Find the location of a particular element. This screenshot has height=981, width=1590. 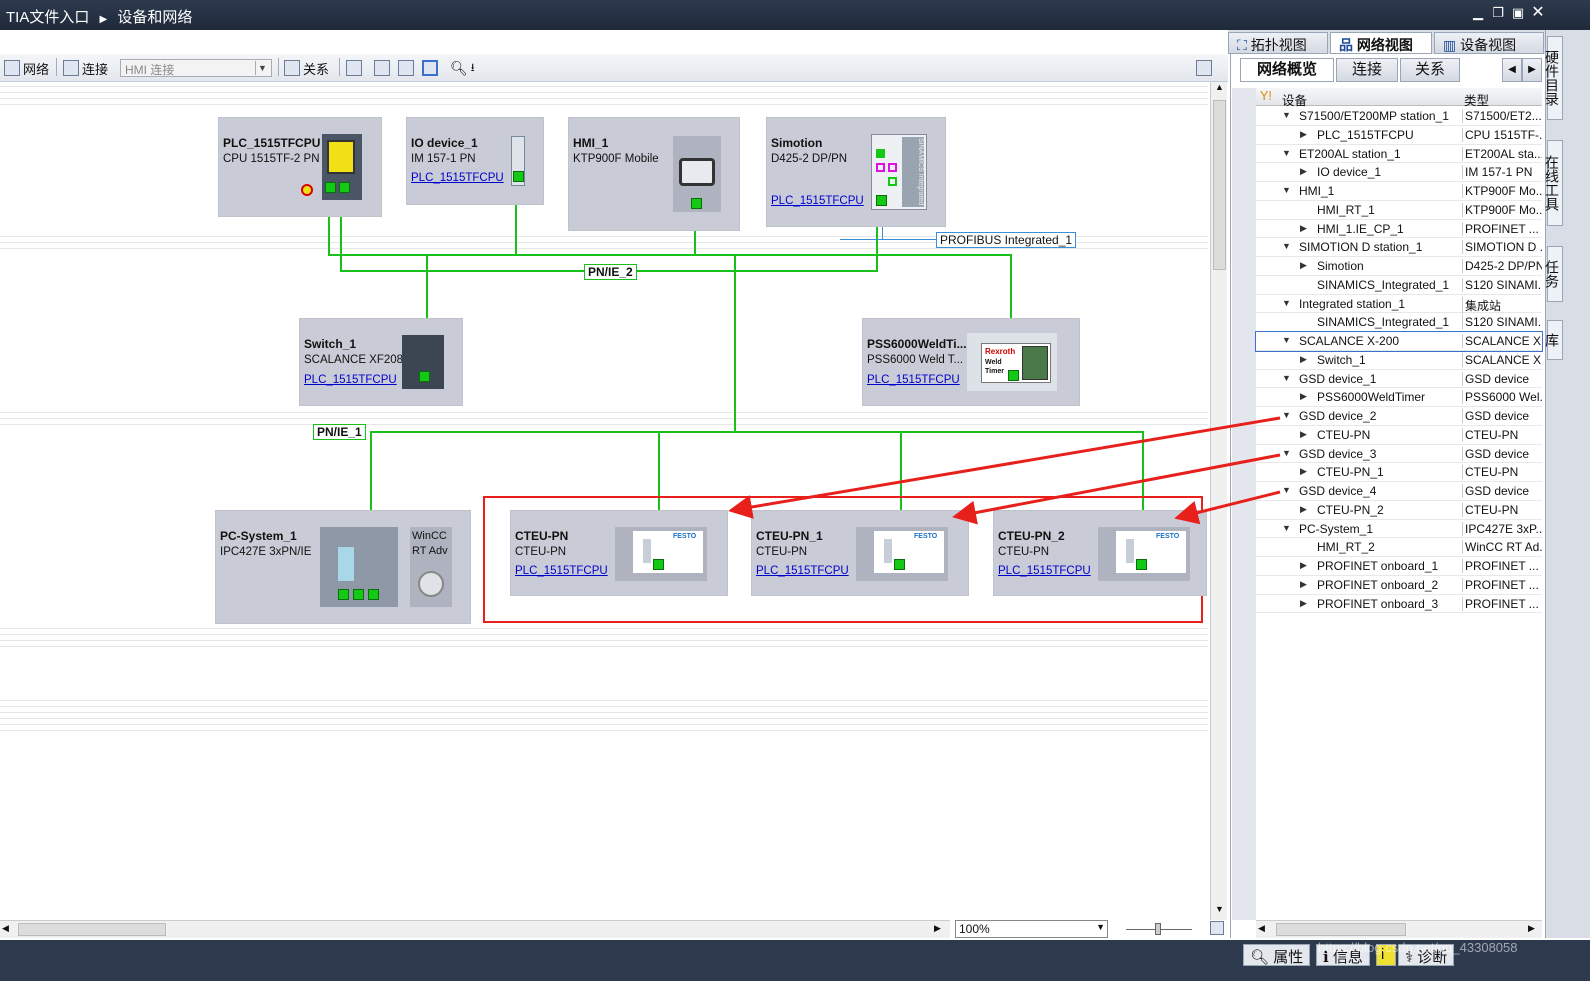

annotation-arrows is located at coordinates (1004, 470).